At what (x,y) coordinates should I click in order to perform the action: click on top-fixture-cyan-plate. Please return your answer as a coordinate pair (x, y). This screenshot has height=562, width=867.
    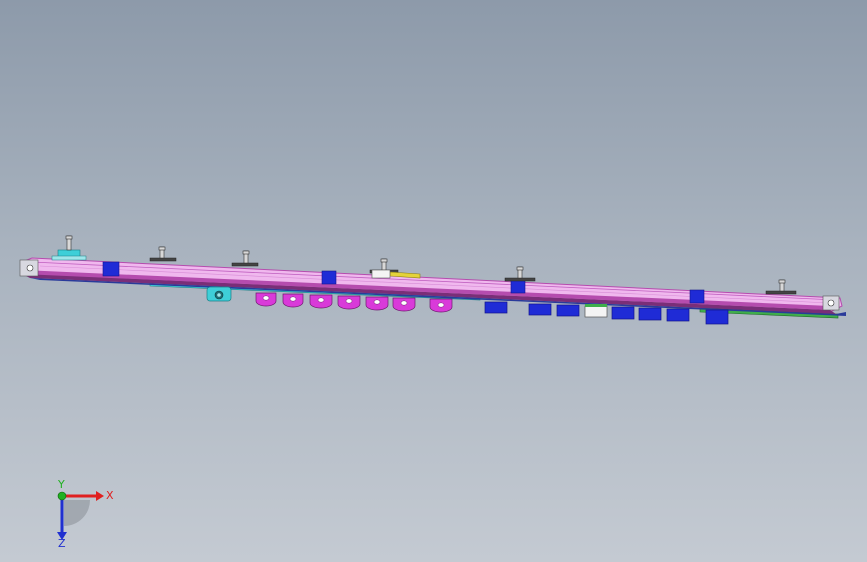
    Looking at the image, I should click on (69, 258).